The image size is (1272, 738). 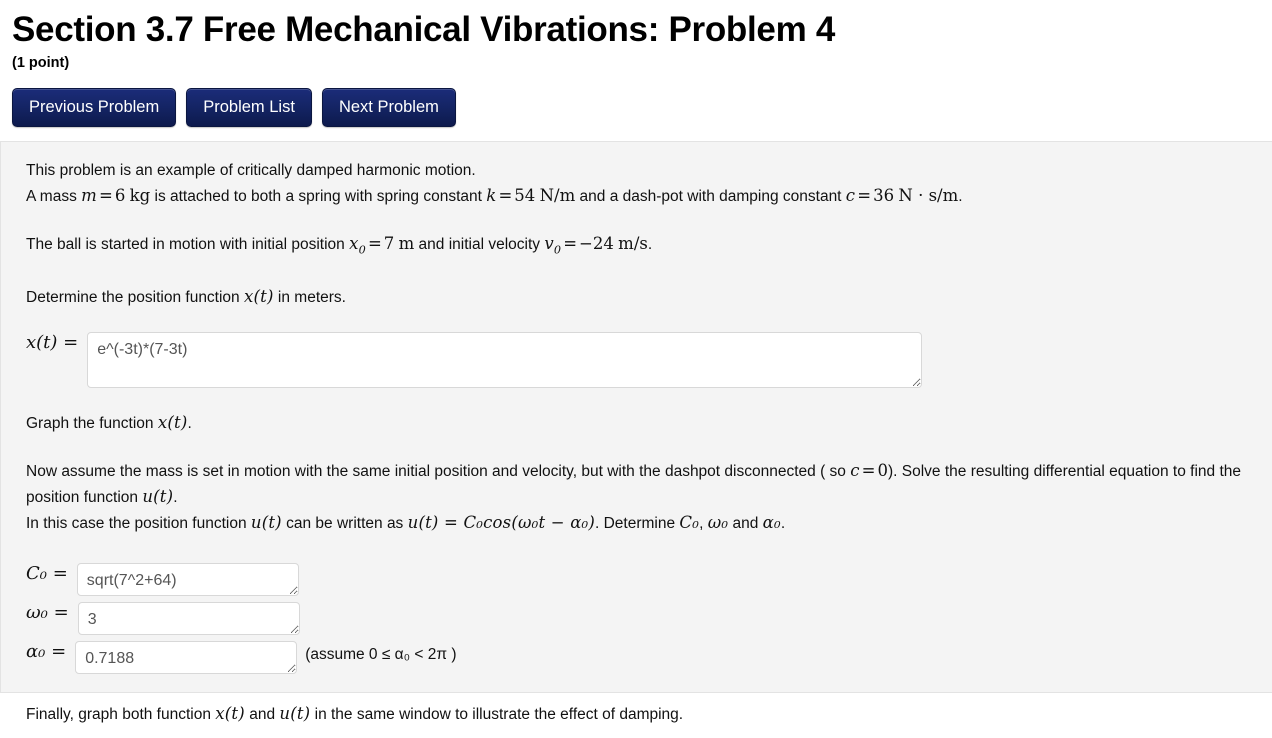 I want to click on damping-unit: N · s/m, so click(x=928, y=195).